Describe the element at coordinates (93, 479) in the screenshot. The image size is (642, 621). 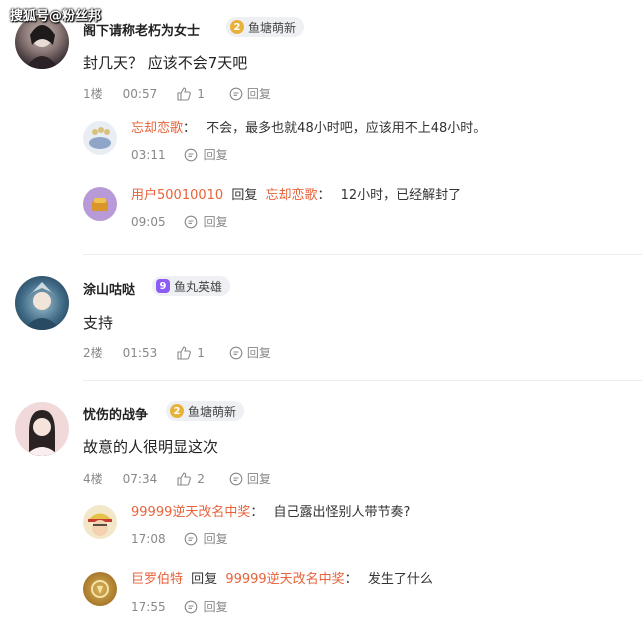
I see `floor-number: 4楼` at that location.